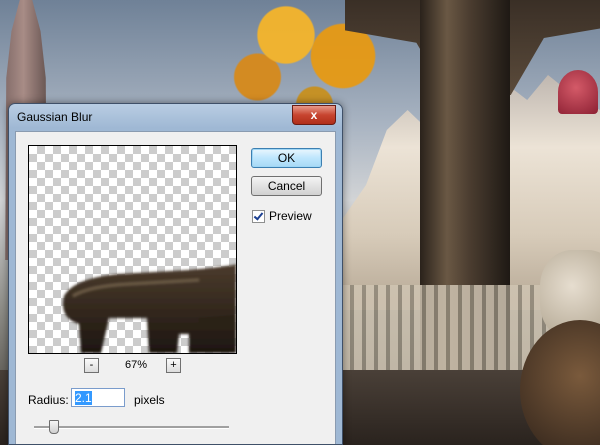  Describe the element at coordinates (175, 117) in the screenshot. I see `title-bar: Gaussian Blur x` at that location.